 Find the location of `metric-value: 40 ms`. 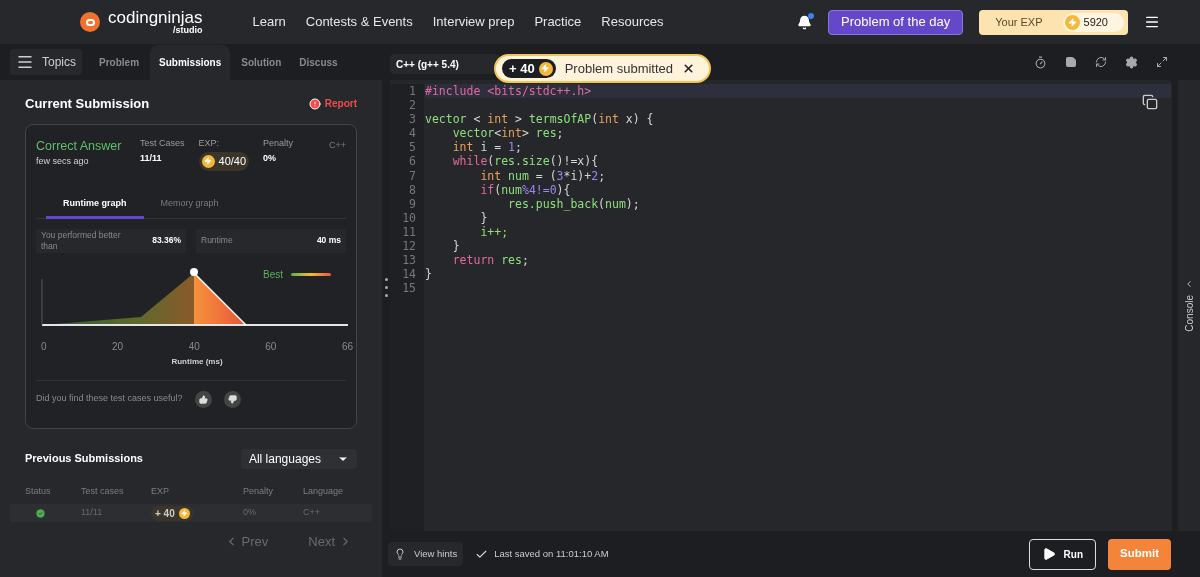

metric-value: 40 ms is located at coordinates (328, 240).